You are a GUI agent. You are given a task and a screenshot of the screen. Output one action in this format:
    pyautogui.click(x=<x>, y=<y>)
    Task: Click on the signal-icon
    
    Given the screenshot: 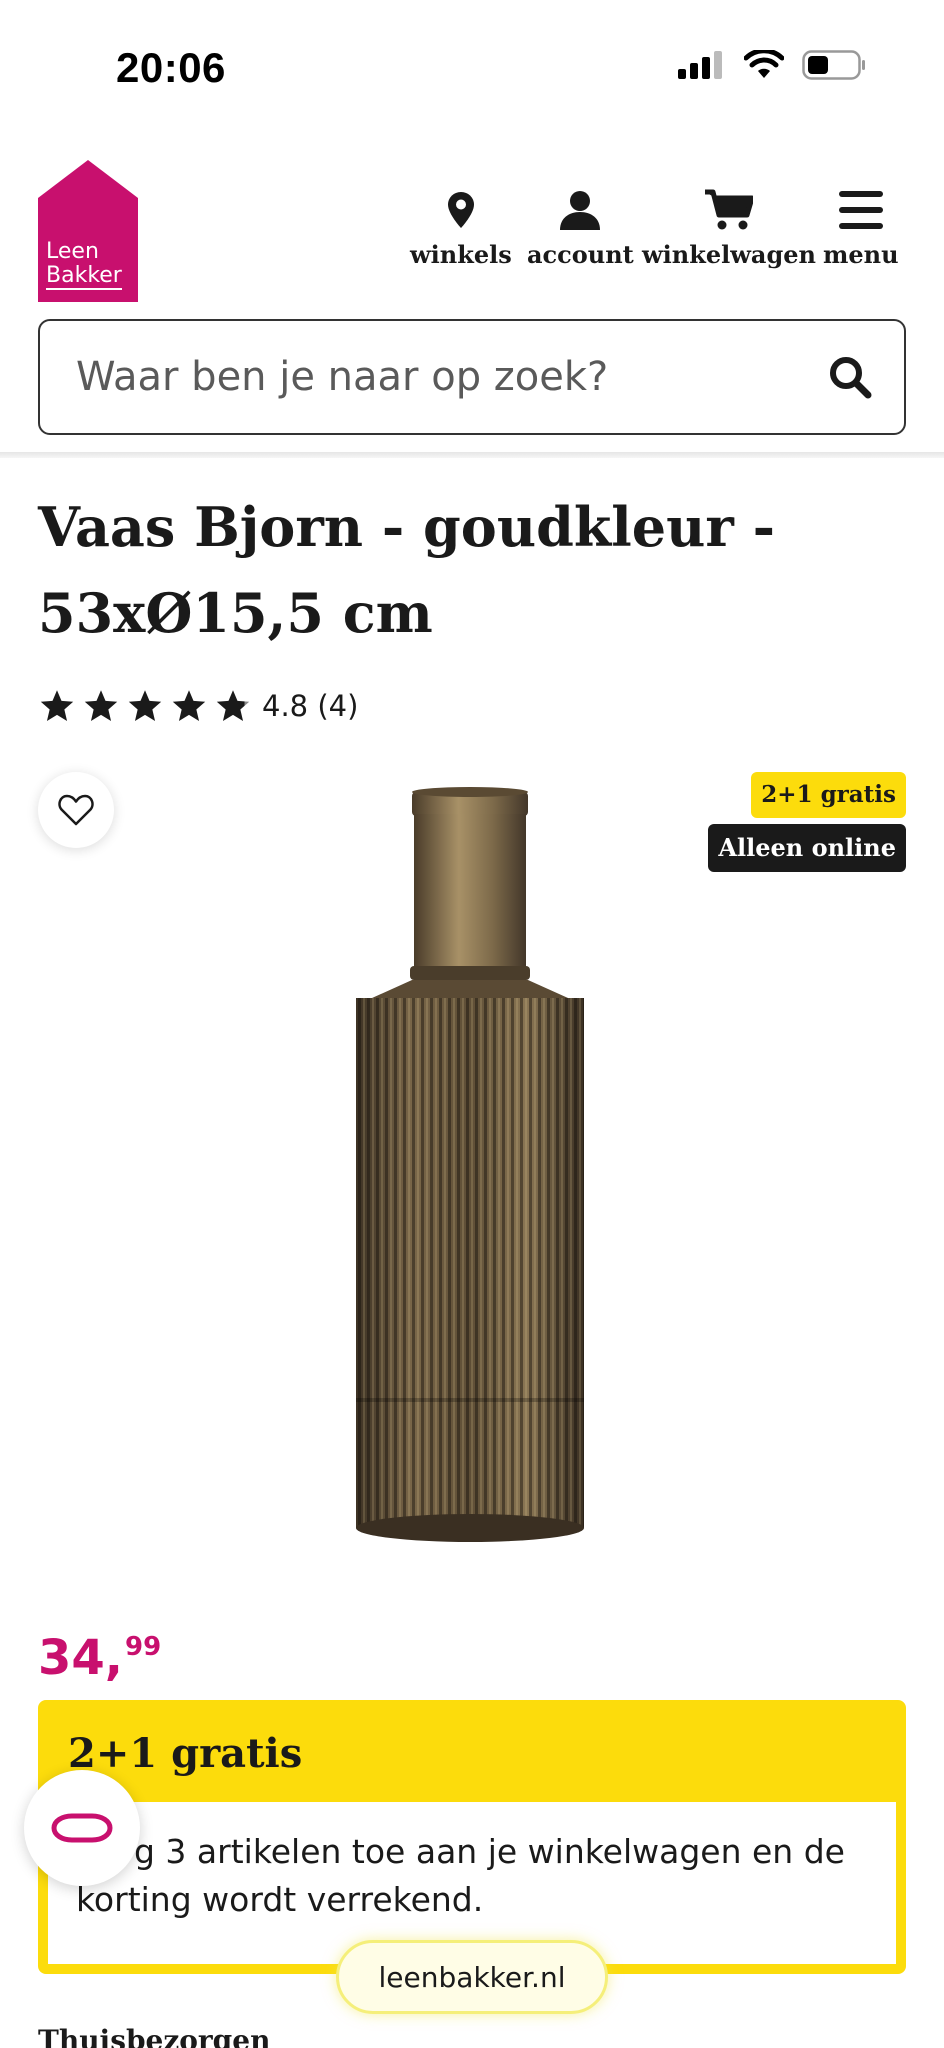 What is the action you would take?
    pyautogui.click(x=700, y=65)
    